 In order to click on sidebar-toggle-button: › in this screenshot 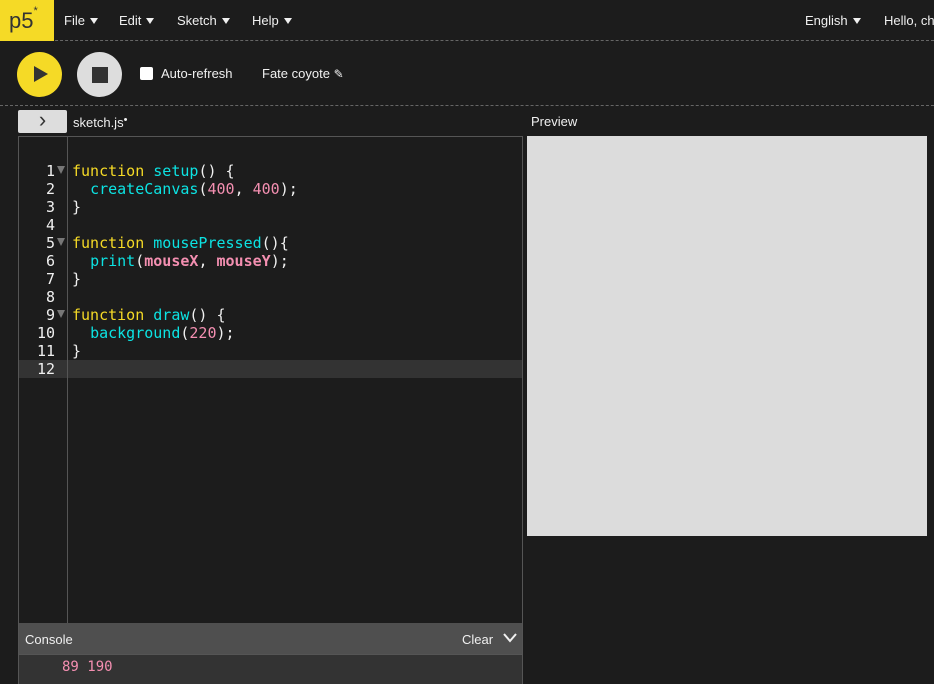, I will do `click(42, 120)`.